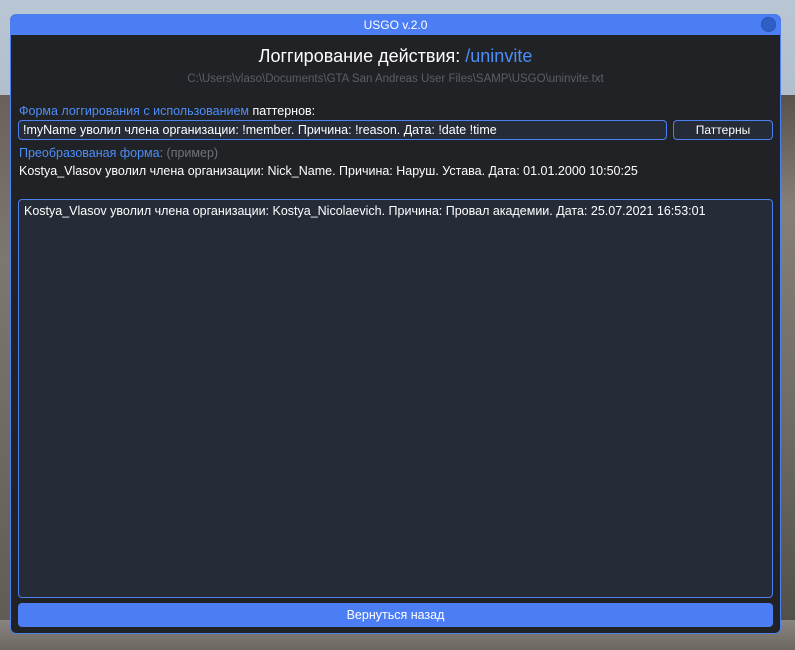 This screenshot has width=795, height=650. What do you see at coordinates (342, 130) in the screenshot?
I see `pattern-input` at bounding box center [342, 130].